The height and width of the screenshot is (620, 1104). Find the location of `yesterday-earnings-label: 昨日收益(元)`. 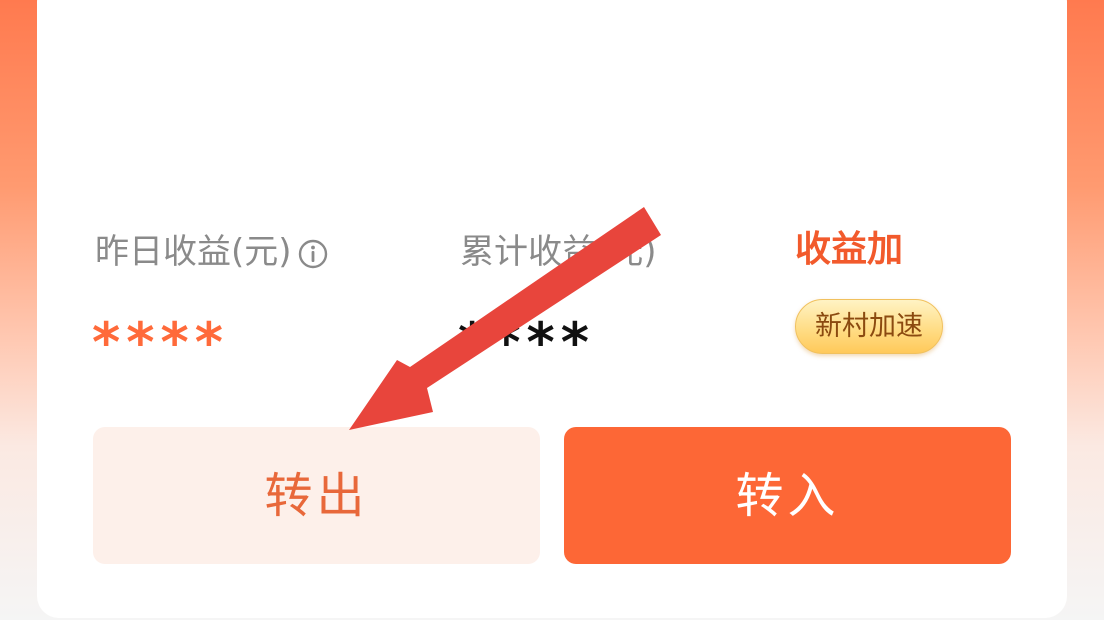

yesterday-earnings-label: 昨日收益(元) is located at coordinates (211, 252).